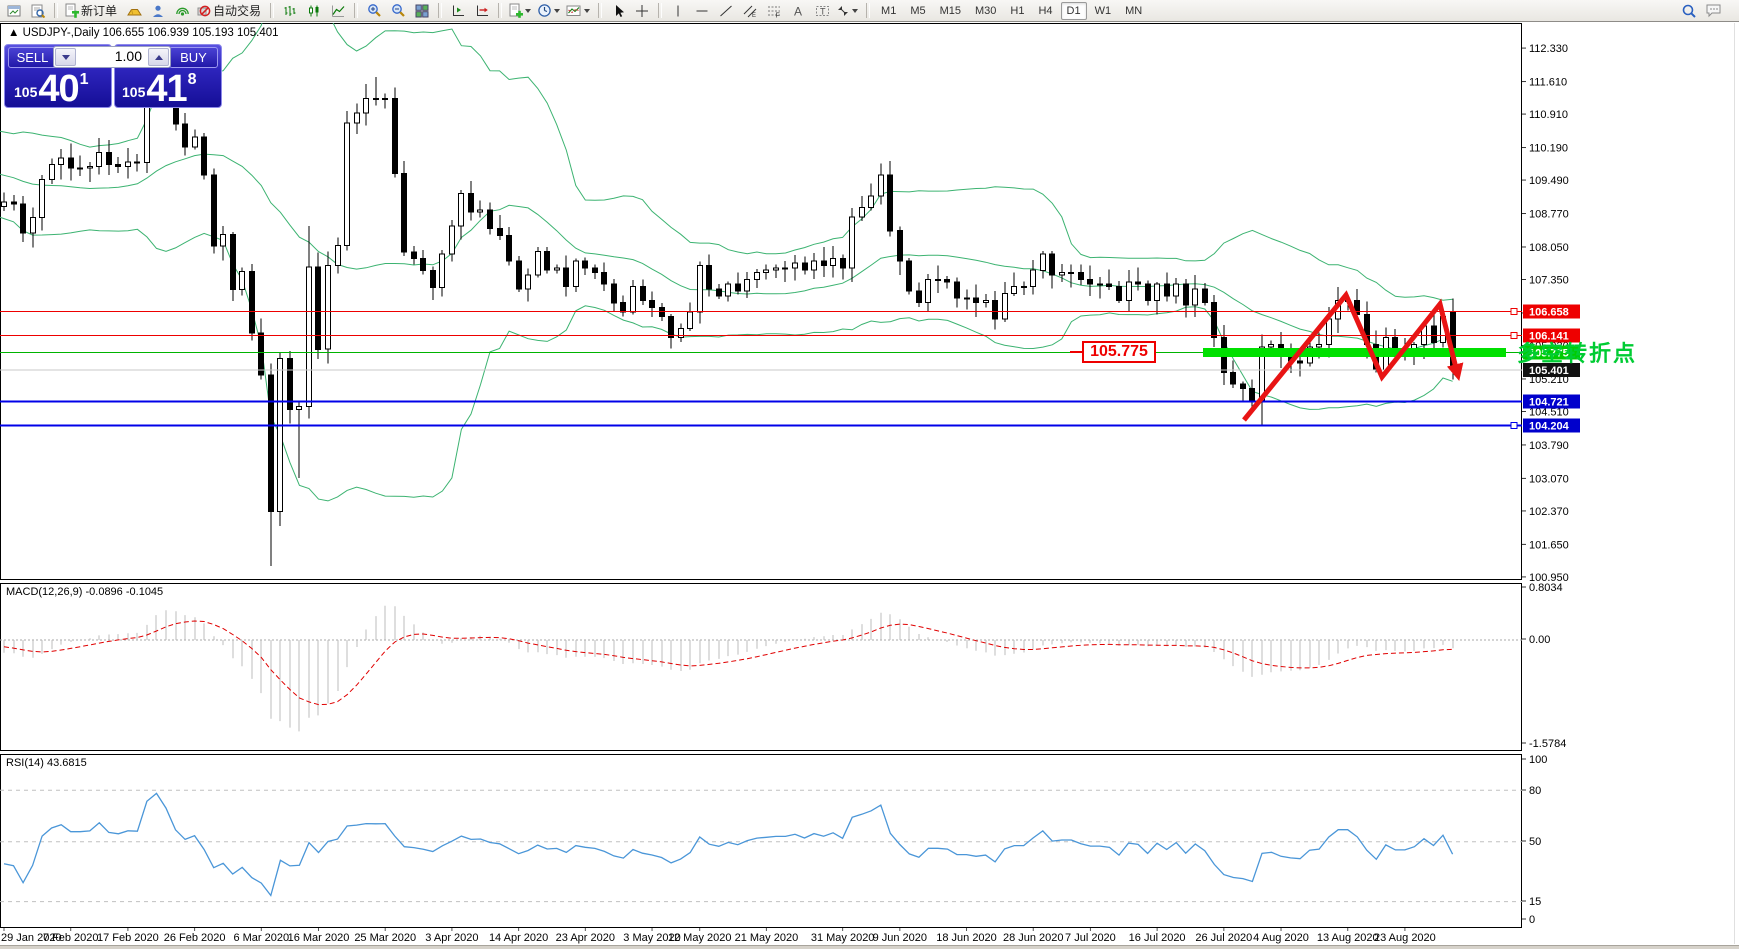 This screenshot has width=1739, height=949. Describe the element at coordinates (642, 11) in the screenshot. I see `crosshair-tool-button` at that location.